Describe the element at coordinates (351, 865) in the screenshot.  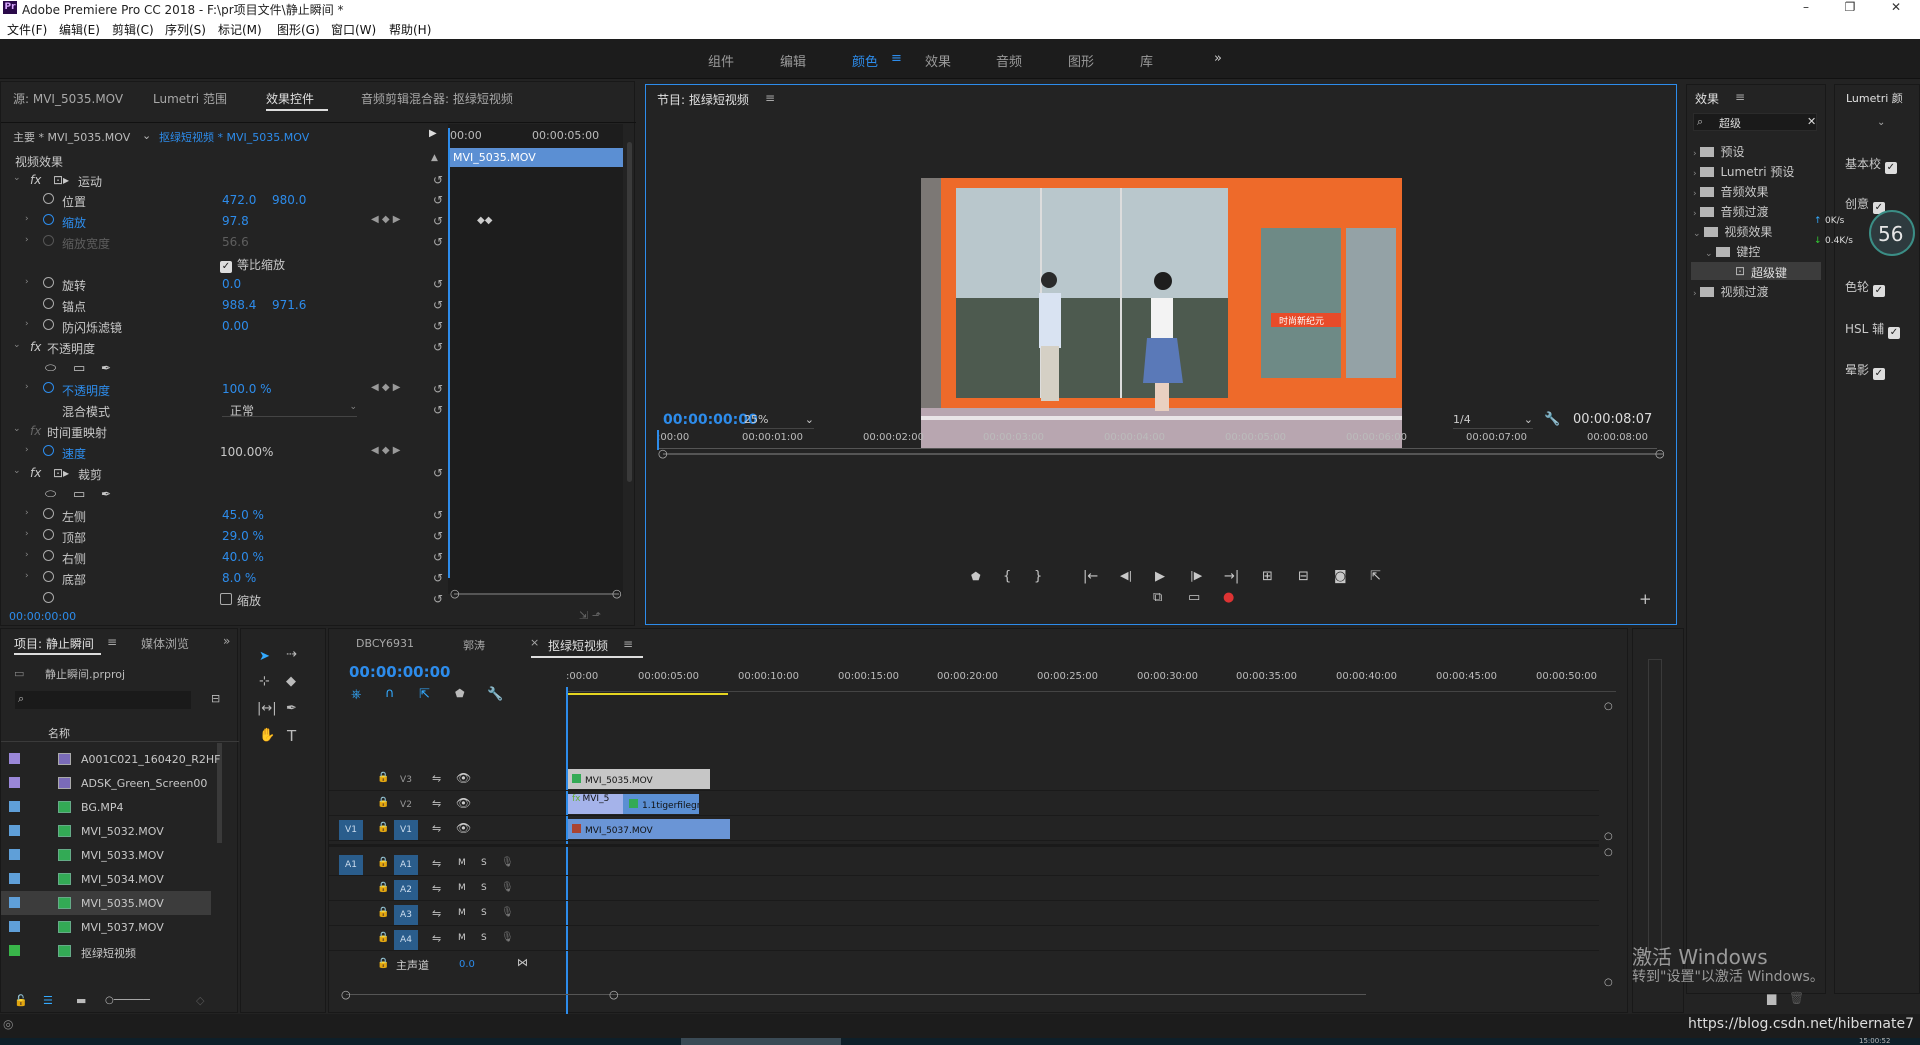
I see `source-patch-a1: A1` at that location.